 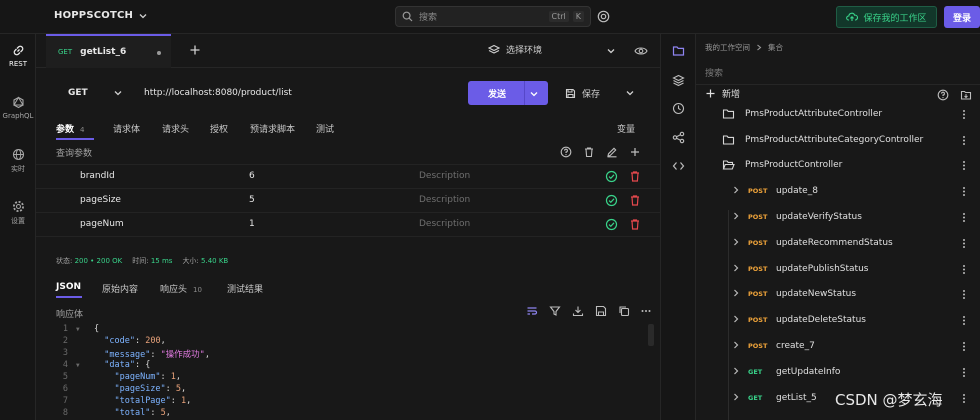 I want to click on add-tab-icon, so click(x=195, y=50).